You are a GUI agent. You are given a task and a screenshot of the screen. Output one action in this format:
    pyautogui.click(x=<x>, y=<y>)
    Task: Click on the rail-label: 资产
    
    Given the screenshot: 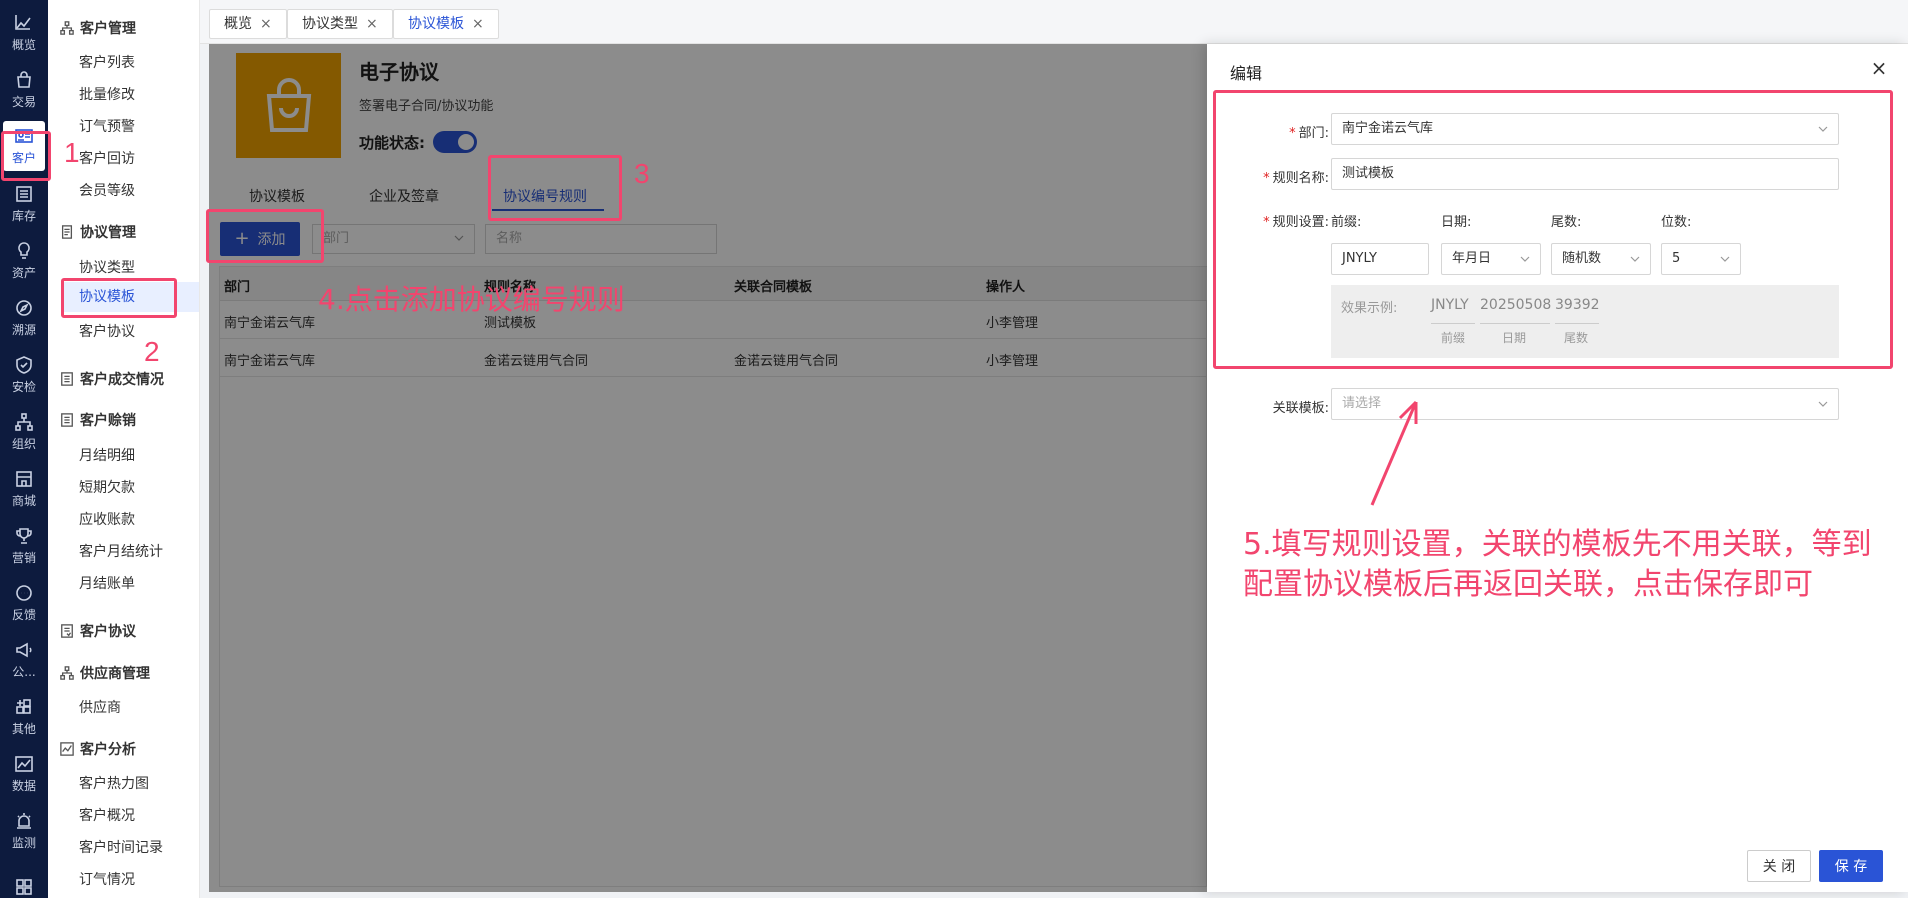 What is the action you would take?
    pyautogui.click(x=23, y=273)
    